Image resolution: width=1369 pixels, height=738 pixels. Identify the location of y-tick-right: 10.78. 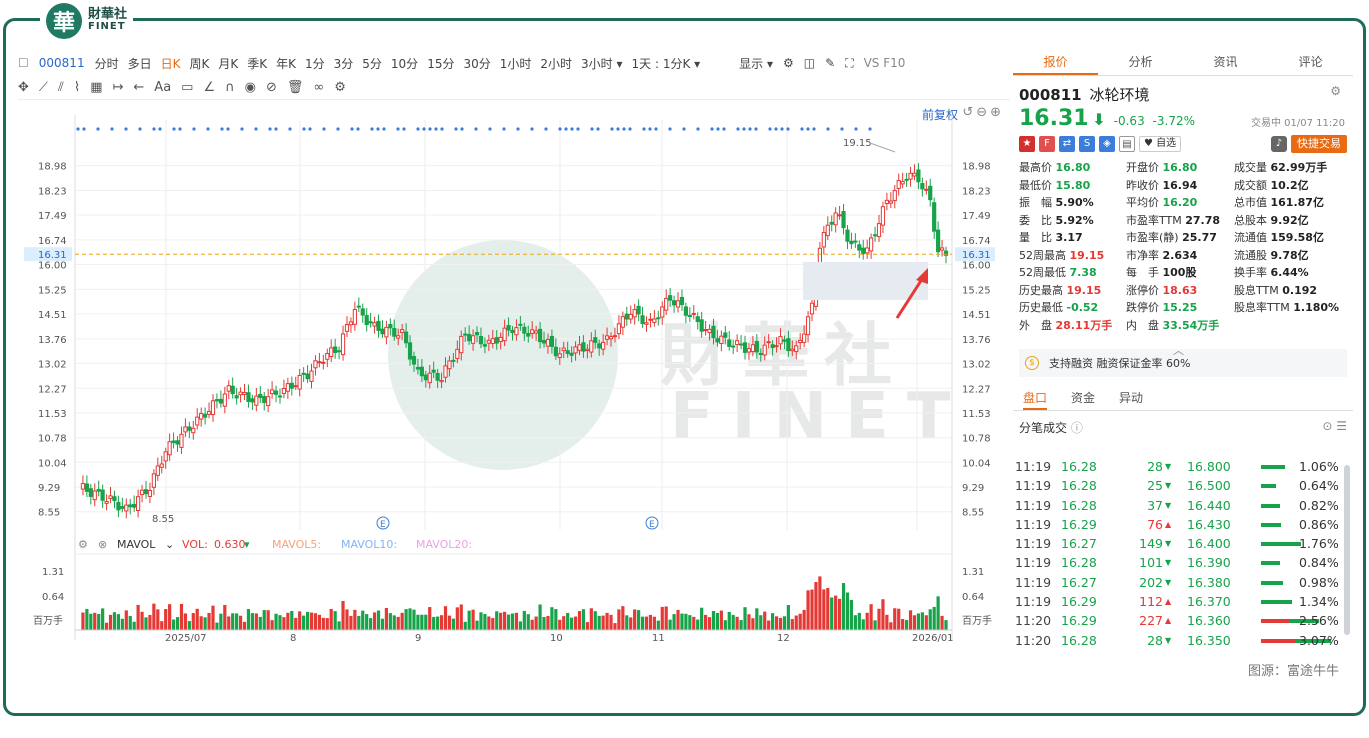
(976, 439).